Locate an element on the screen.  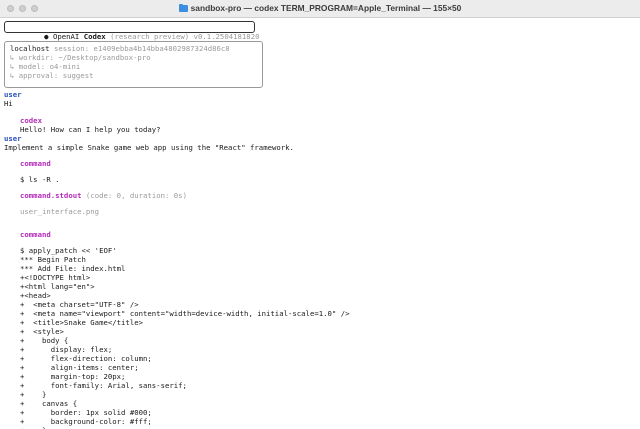
patch-line: + flex-direction: column; is located at coordinates (86, 358).